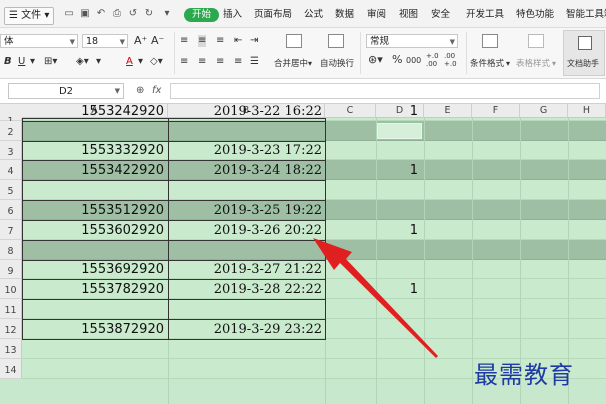 The image size is (606, 404). Describe the element at coordinates (156, 62) in the screenshot. I see `clear-format-icon: ◇▾` at that location.